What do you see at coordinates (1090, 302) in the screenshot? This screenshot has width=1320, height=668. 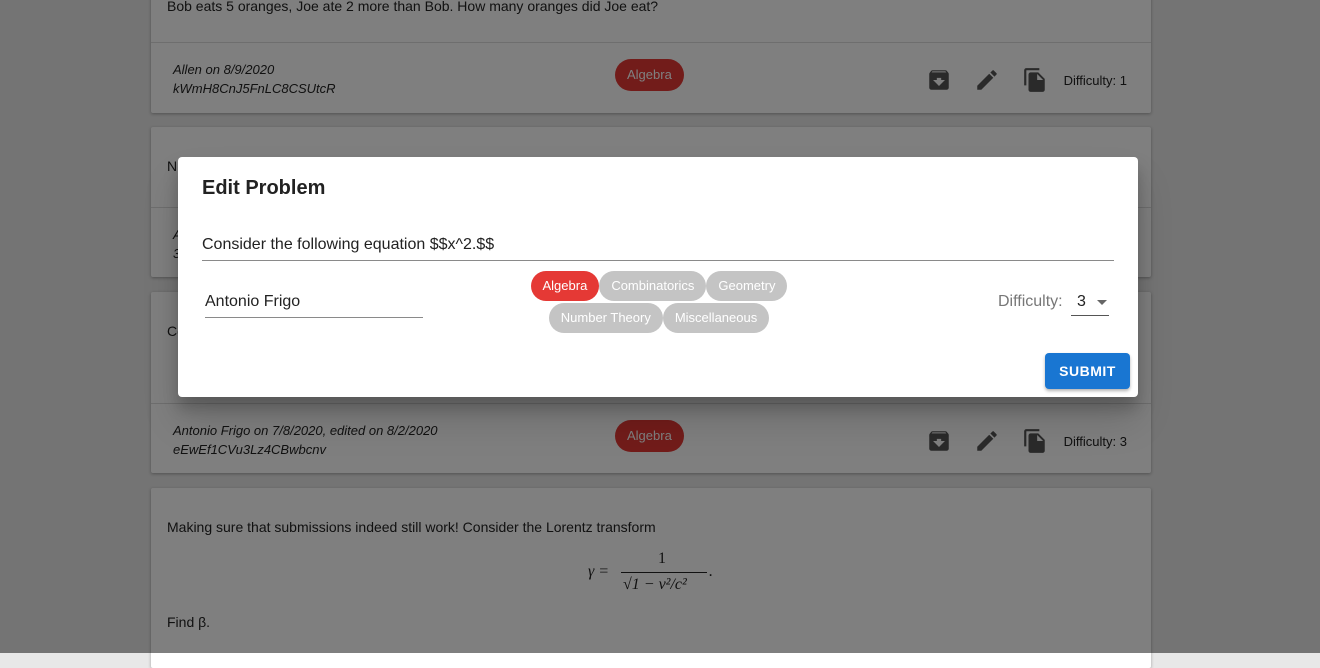 I see `difficulty-select: 3` at bounding box center [1090, 302].